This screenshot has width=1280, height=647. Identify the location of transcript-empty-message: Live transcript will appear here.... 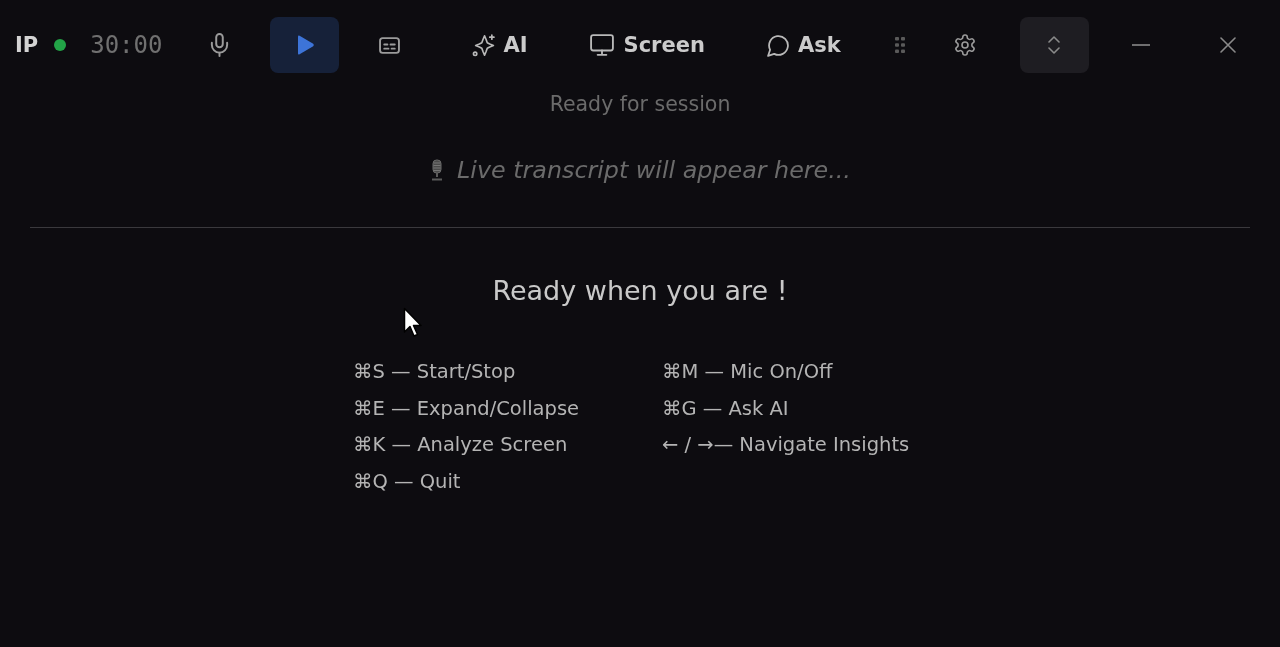
(654, 170).